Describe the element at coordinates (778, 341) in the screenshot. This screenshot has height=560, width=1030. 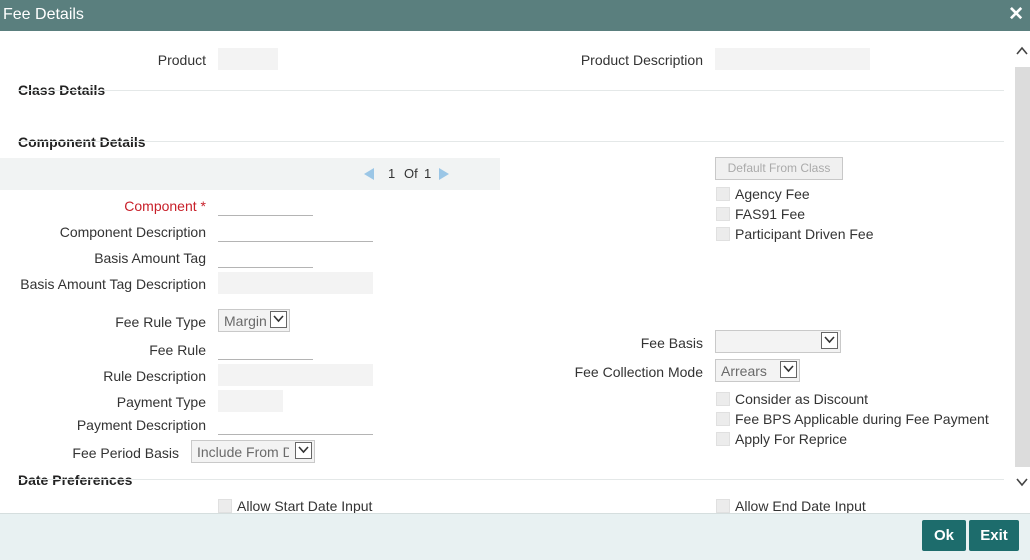
I see `fee-basis-select` at that location.